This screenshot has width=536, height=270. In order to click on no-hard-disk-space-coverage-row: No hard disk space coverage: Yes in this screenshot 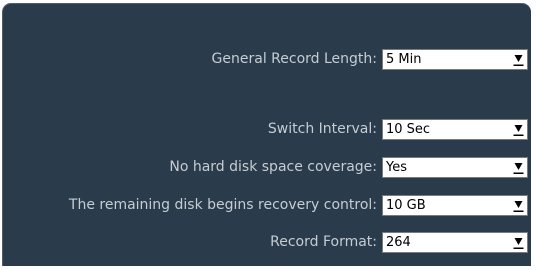, I will do `click(265, 167)`.